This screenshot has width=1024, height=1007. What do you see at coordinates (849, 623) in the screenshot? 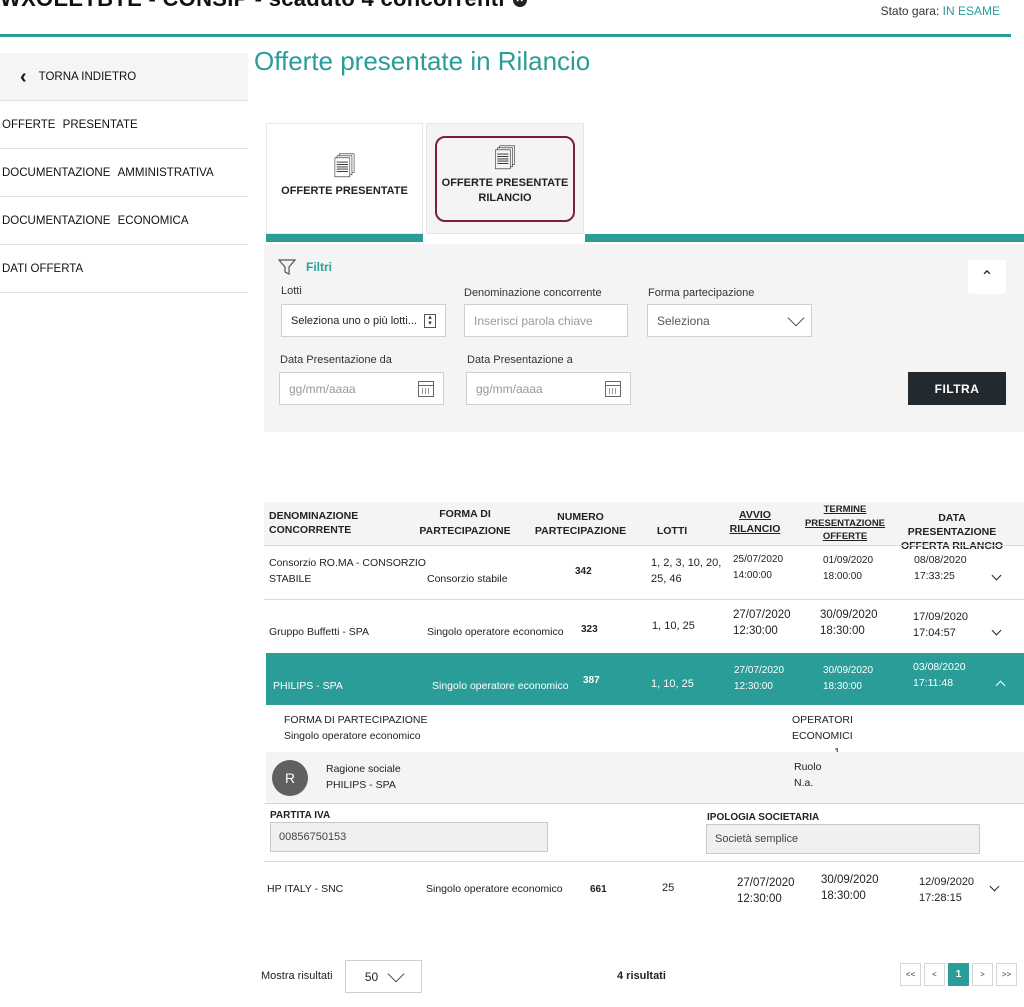
I see `row2-termine: 30/09/2020 18:30:00` at bounding box center [849, 623].